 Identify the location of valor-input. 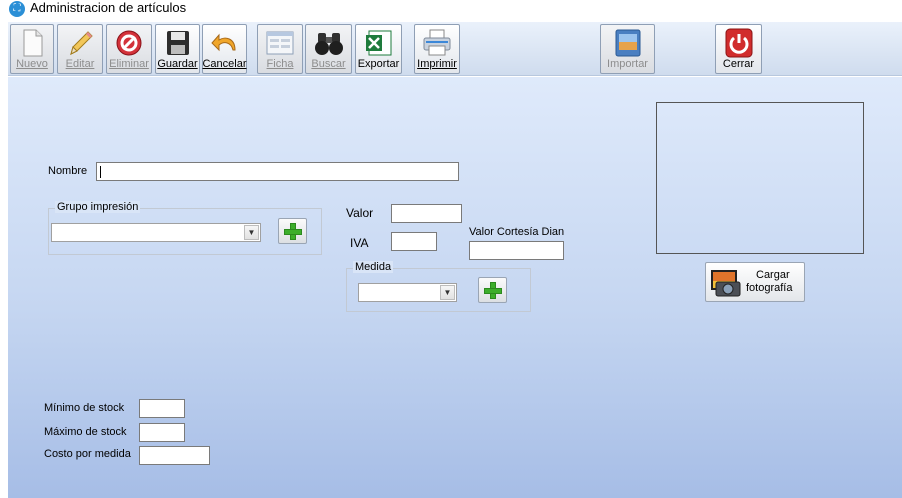
(426, 213).